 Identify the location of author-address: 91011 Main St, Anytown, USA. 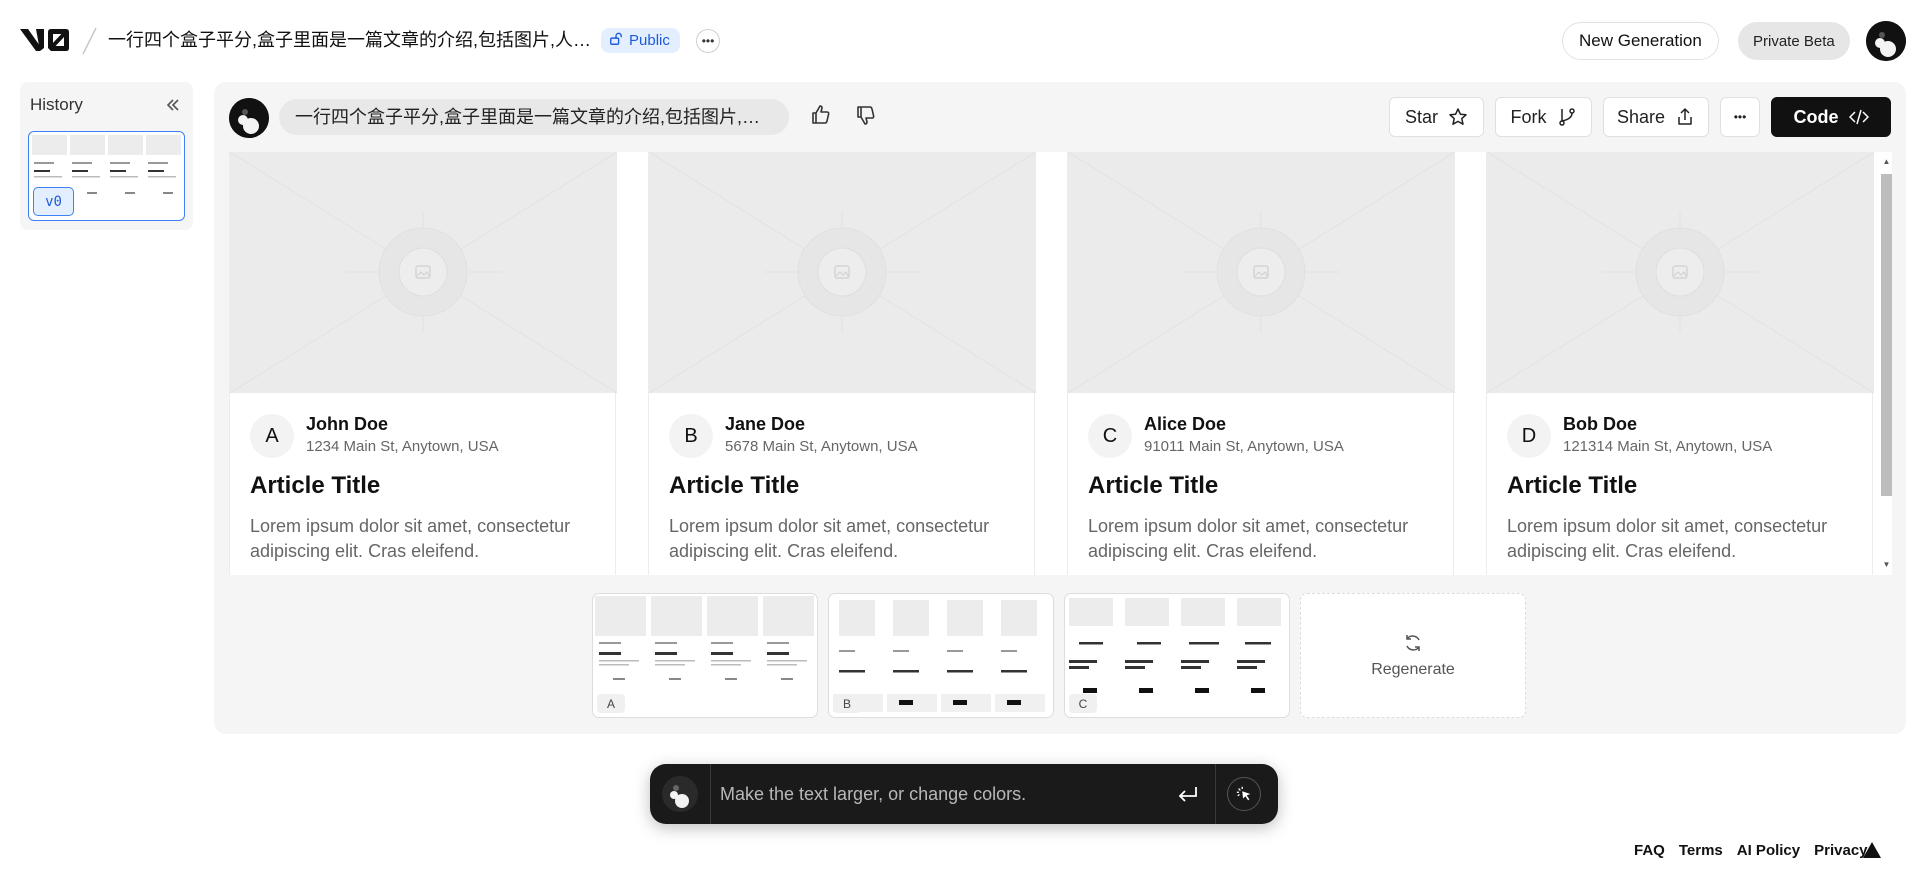
(1244, 446).